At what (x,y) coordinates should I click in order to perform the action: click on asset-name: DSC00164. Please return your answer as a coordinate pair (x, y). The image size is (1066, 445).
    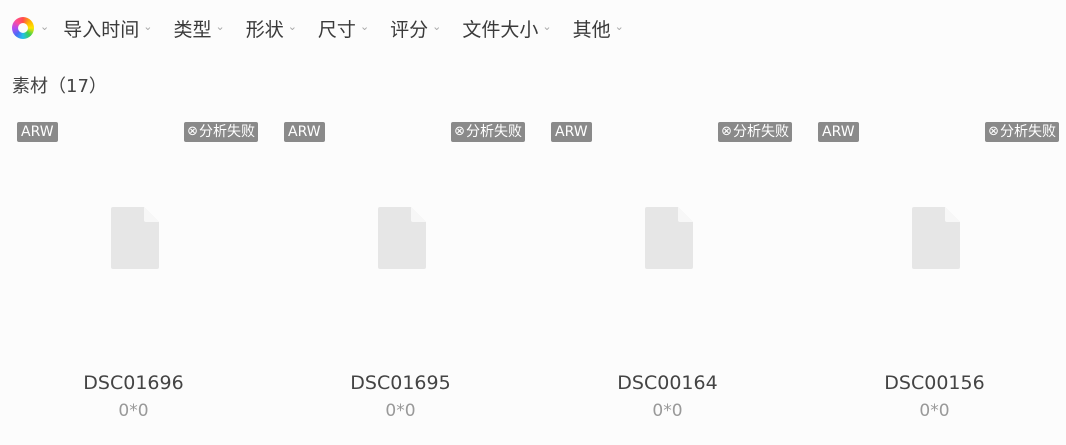
    Looking at the image, I should click on (667, 383).